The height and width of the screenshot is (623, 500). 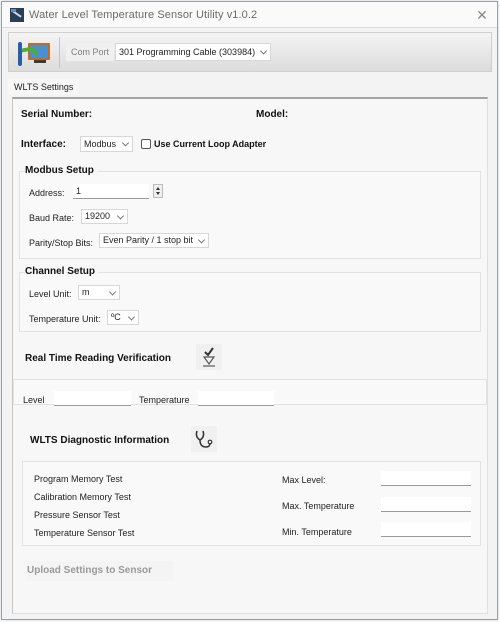 I want to click on diagnostic-button, so click(x=204, y=439).